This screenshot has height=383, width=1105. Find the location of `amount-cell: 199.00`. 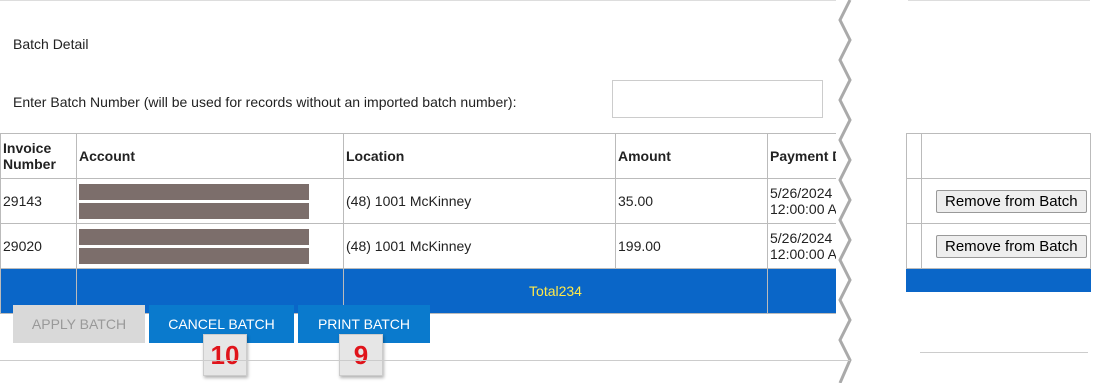

amount-cell: 199.00 is located at coordinates (691, 246).